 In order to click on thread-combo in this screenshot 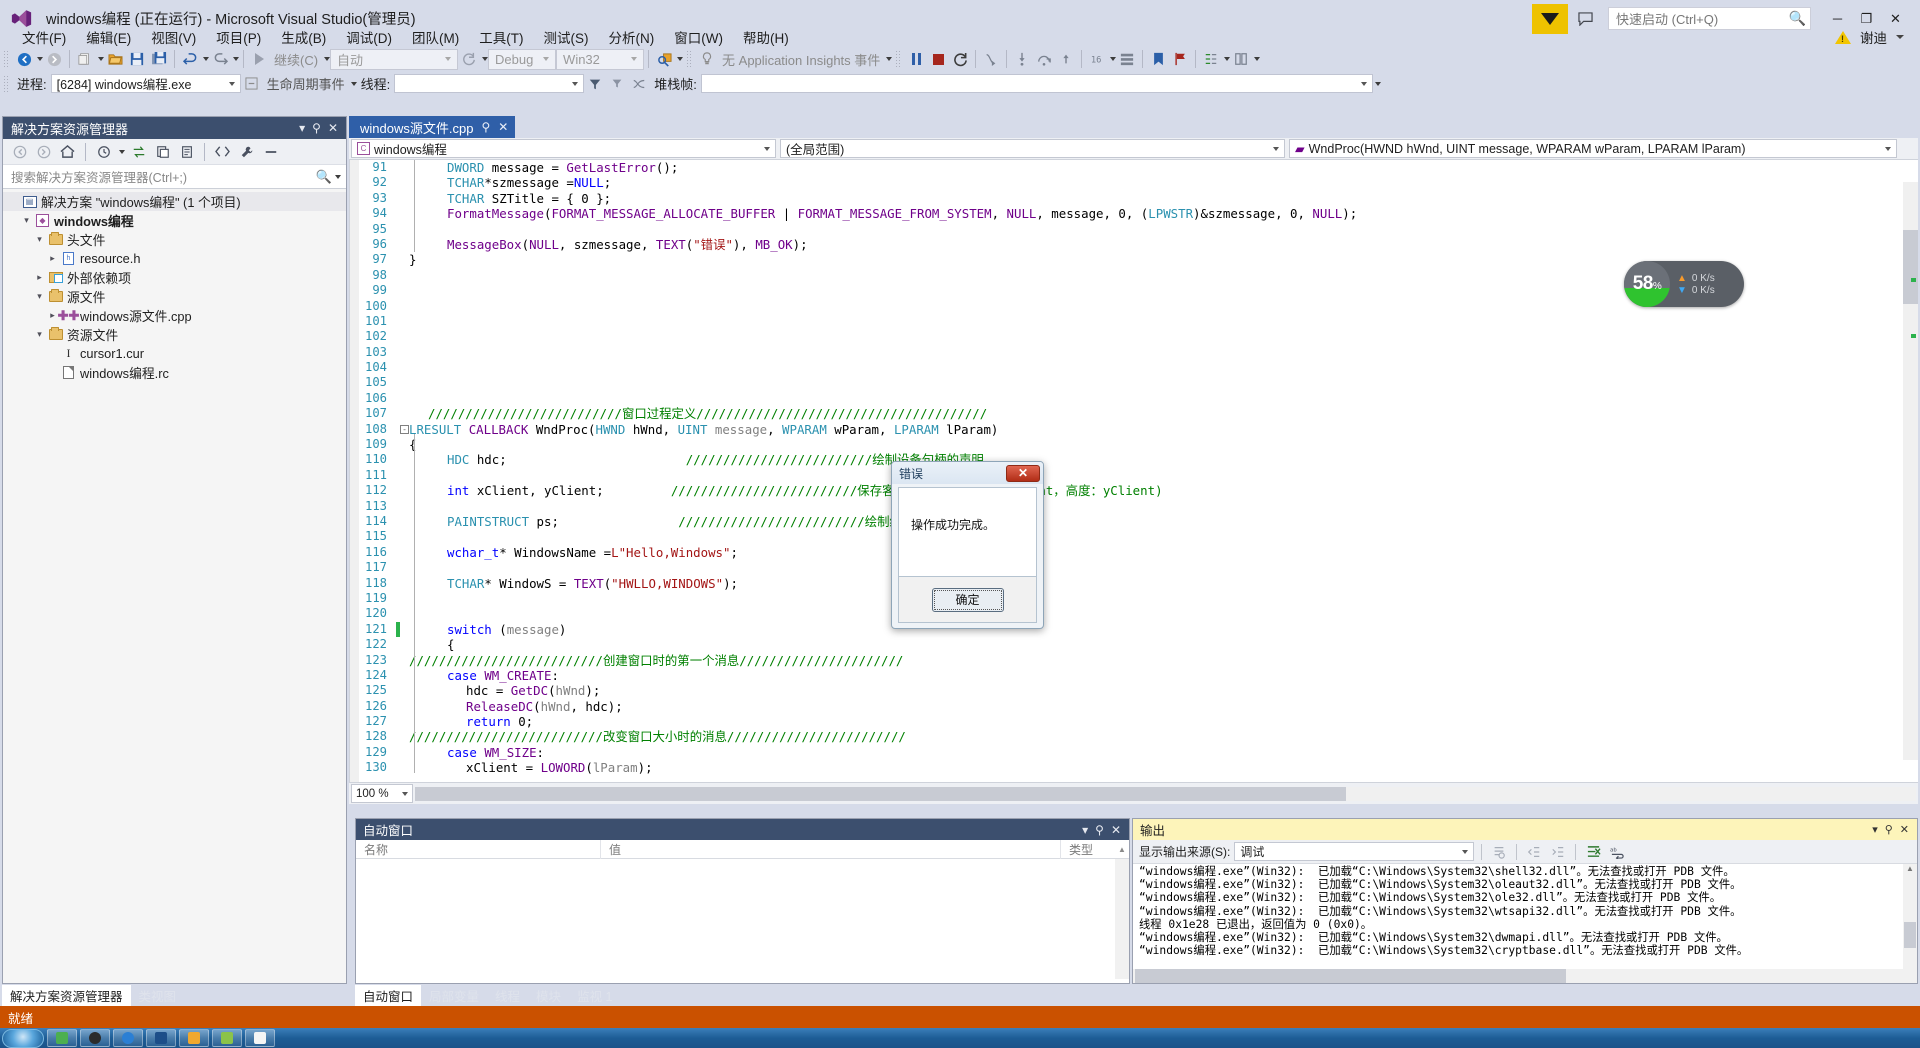, I will do `click(489, 83)`.